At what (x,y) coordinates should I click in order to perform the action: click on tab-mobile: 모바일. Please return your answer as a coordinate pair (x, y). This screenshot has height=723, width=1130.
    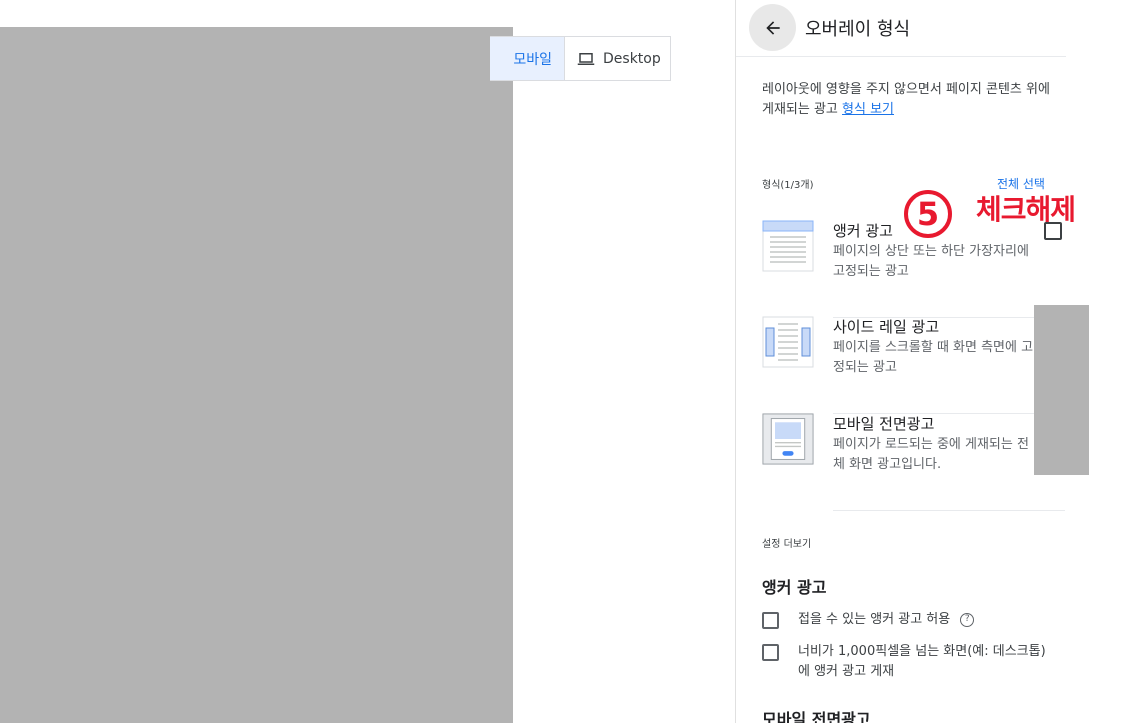
    Looking at the image, I should click on (527, 58).